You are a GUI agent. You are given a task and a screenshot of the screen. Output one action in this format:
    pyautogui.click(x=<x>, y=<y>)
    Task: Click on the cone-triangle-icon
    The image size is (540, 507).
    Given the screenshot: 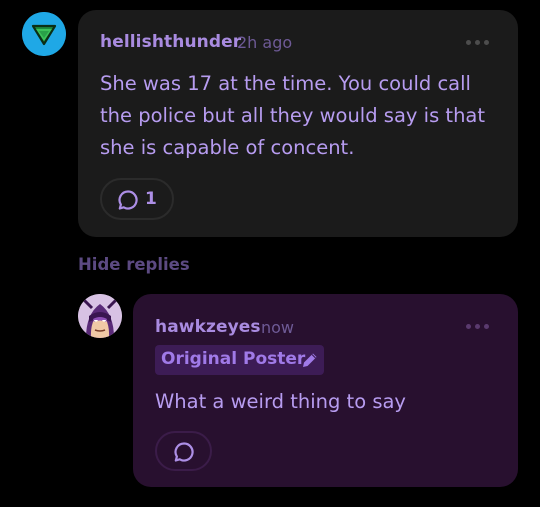 What is the action you would take?
    pyautogui.click(x=44, y=34)
    